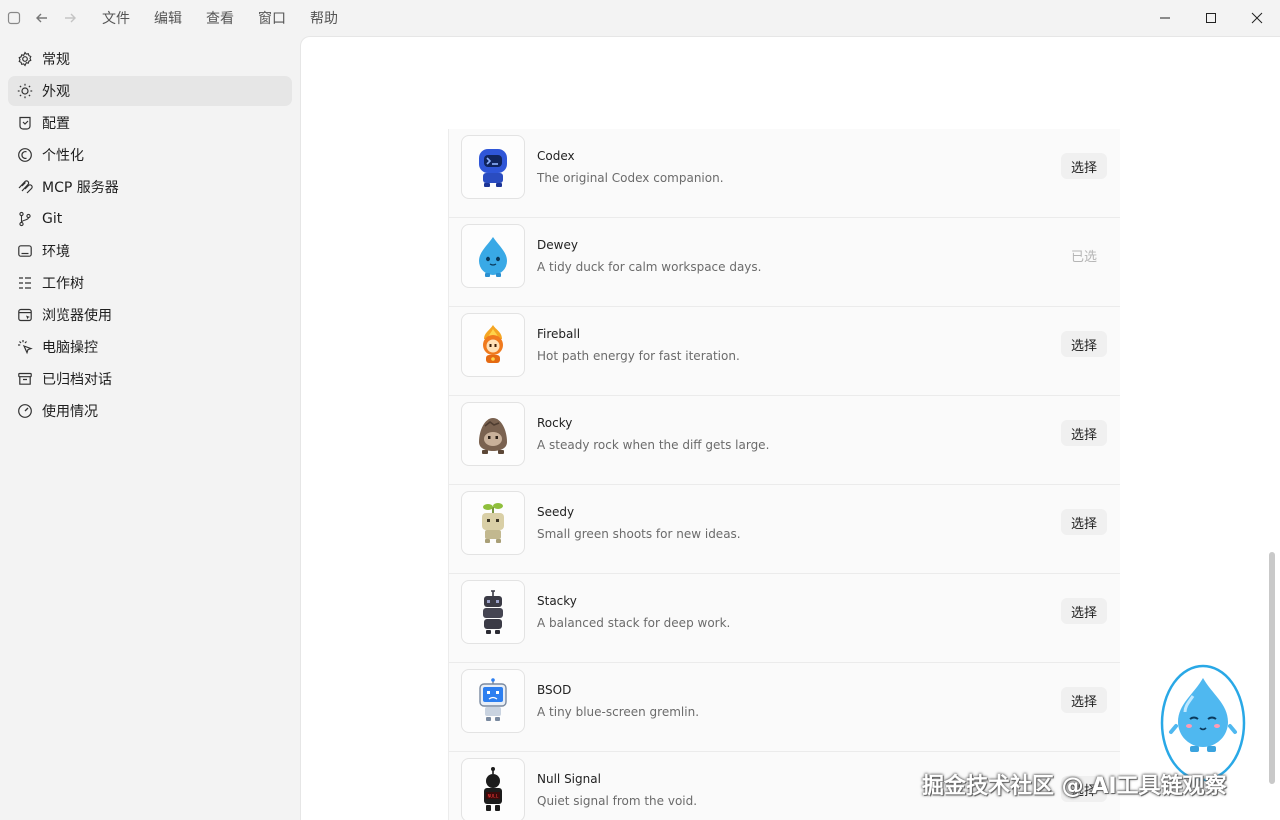 The height and width of the screenshot is (820, 1280). I want to click on usage-gauge-icon, so click(25, 411).